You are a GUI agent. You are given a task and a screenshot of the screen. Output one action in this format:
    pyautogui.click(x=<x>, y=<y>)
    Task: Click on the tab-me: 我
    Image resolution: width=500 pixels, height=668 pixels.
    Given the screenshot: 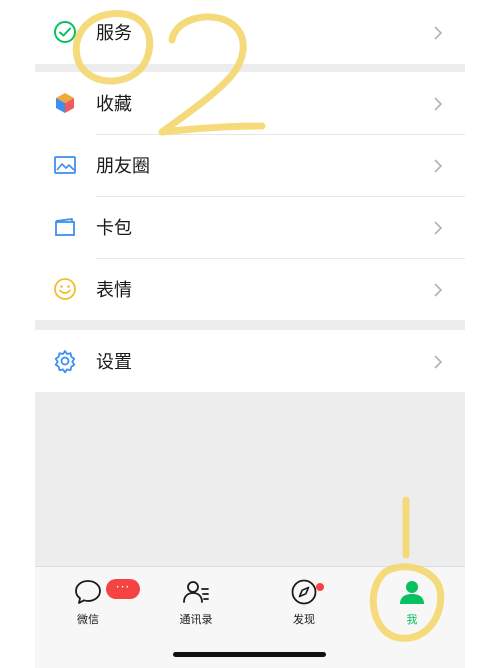 What is the action you would take?
    pyautogui.click(x=412, y=602)
    